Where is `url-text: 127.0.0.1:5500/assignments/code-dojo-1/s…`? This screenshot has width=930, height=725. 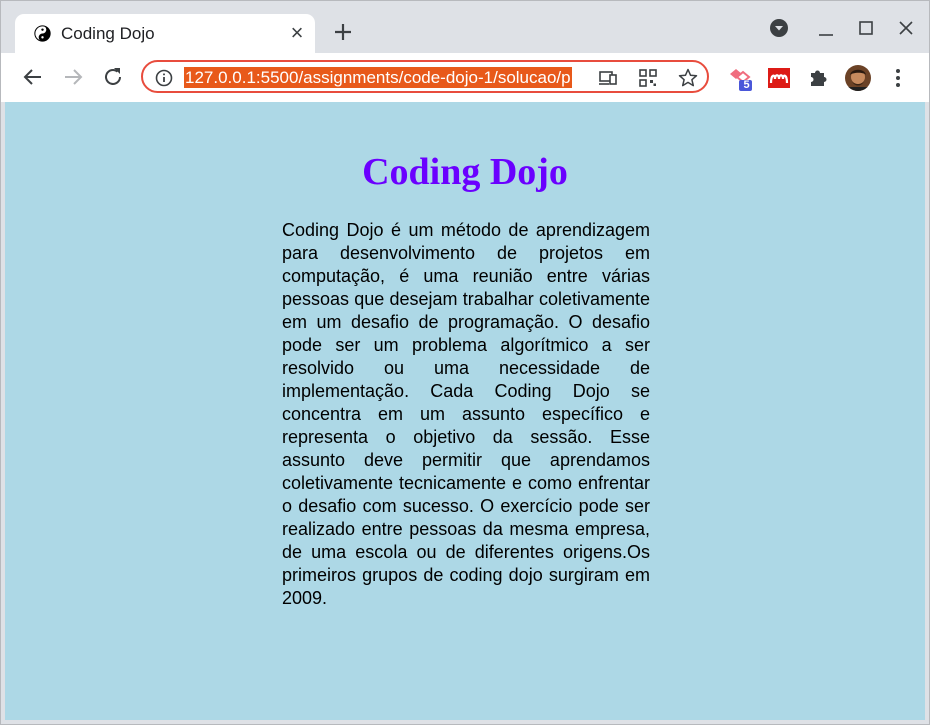
url-text: 127.0.0.1:5500/assignments/code-dojo-1/s… is located at coordinates (378, 77).